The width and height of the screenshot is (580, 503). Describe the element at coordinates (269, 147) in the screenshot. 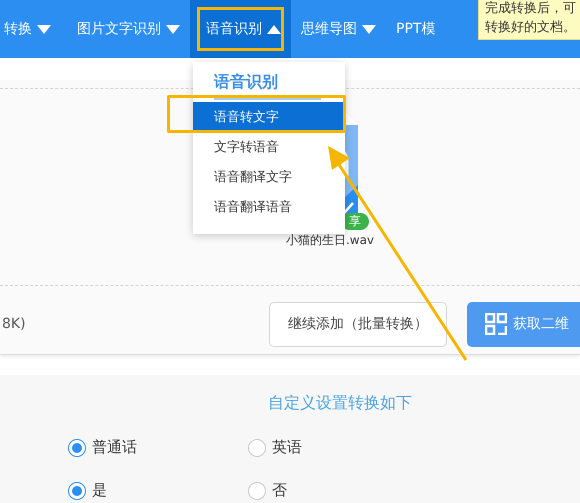

I see `menu-item: 文字转语音` at that location.